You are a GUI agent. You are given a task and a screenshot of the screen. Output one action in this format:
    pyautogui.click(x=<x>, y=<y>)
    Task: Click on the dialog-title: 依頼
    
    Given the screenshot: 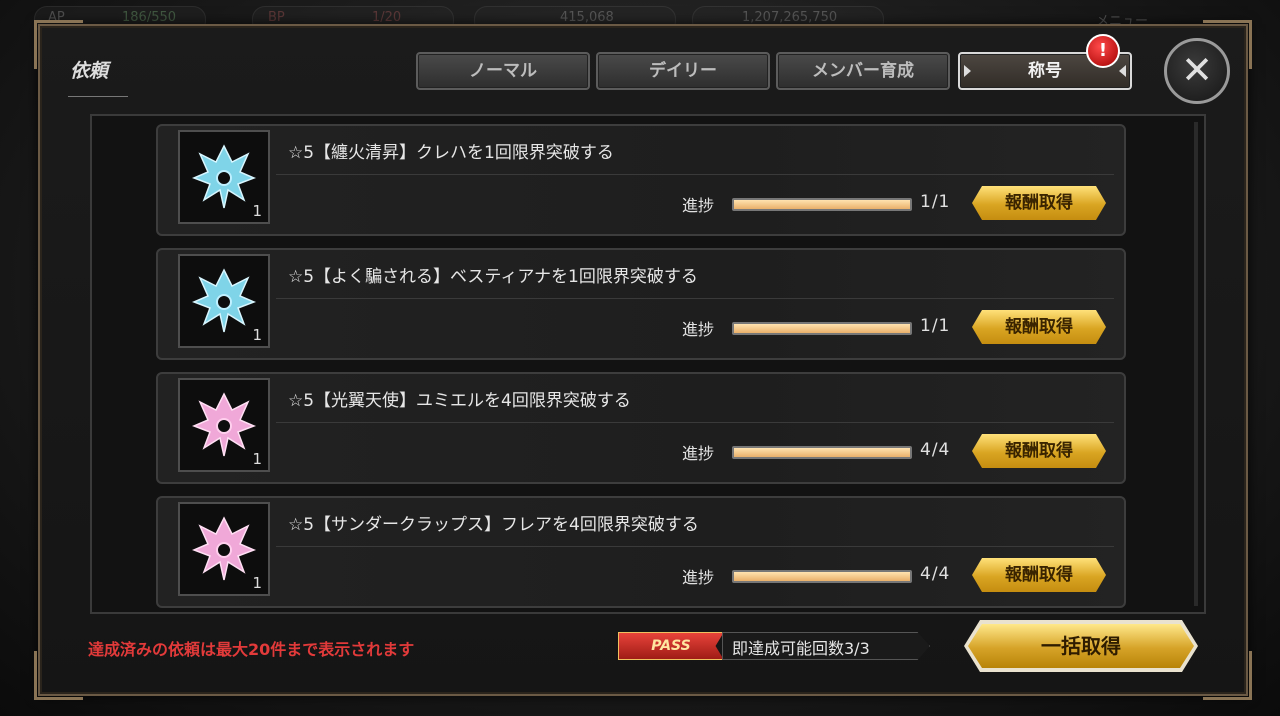 What is the action you would take?
    pyautogui.click(x=89, y=71)
    